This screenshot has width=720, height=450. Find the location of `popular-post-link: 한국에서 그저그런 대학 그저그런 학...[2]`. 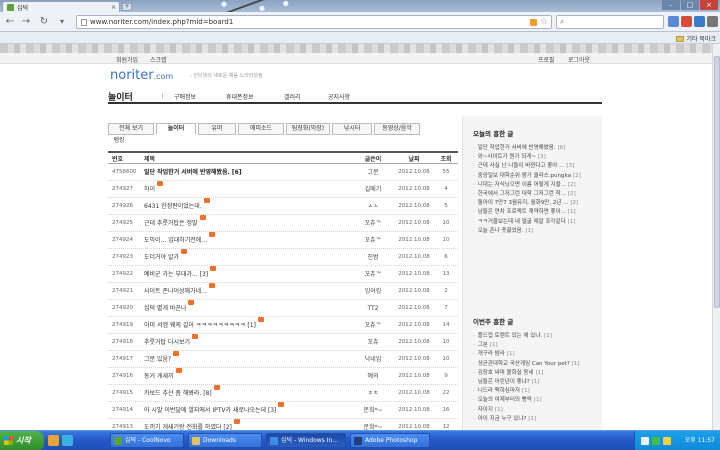

popular-post-link: 한국에서 그저그런 대학 그저그런 학...[2] is located at coordinates (536, 194).